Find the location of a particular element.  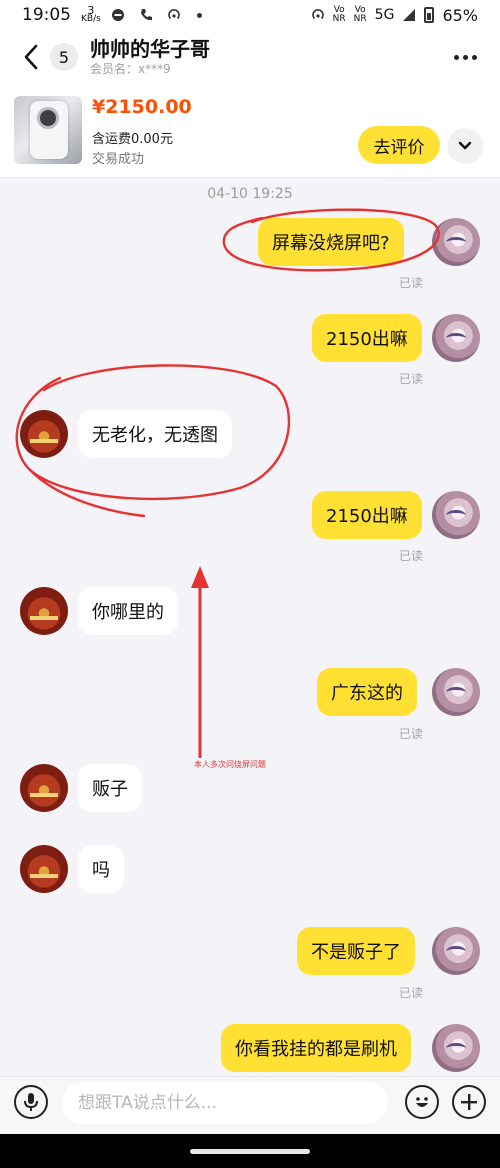

network-speed: 3 KB/s is located at coordinates (91, 14).